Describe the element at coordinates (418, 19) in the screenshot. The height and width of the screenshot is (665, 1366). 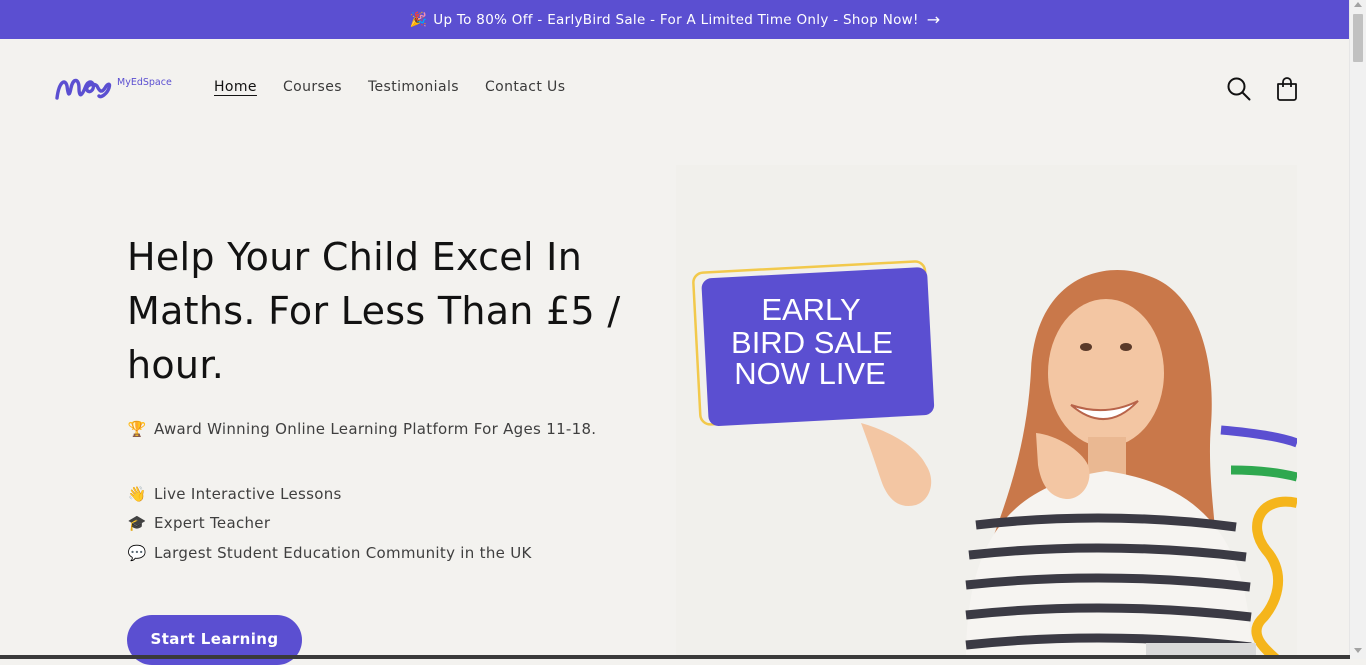
I see `party-popper-icon: 🎉` at that location.